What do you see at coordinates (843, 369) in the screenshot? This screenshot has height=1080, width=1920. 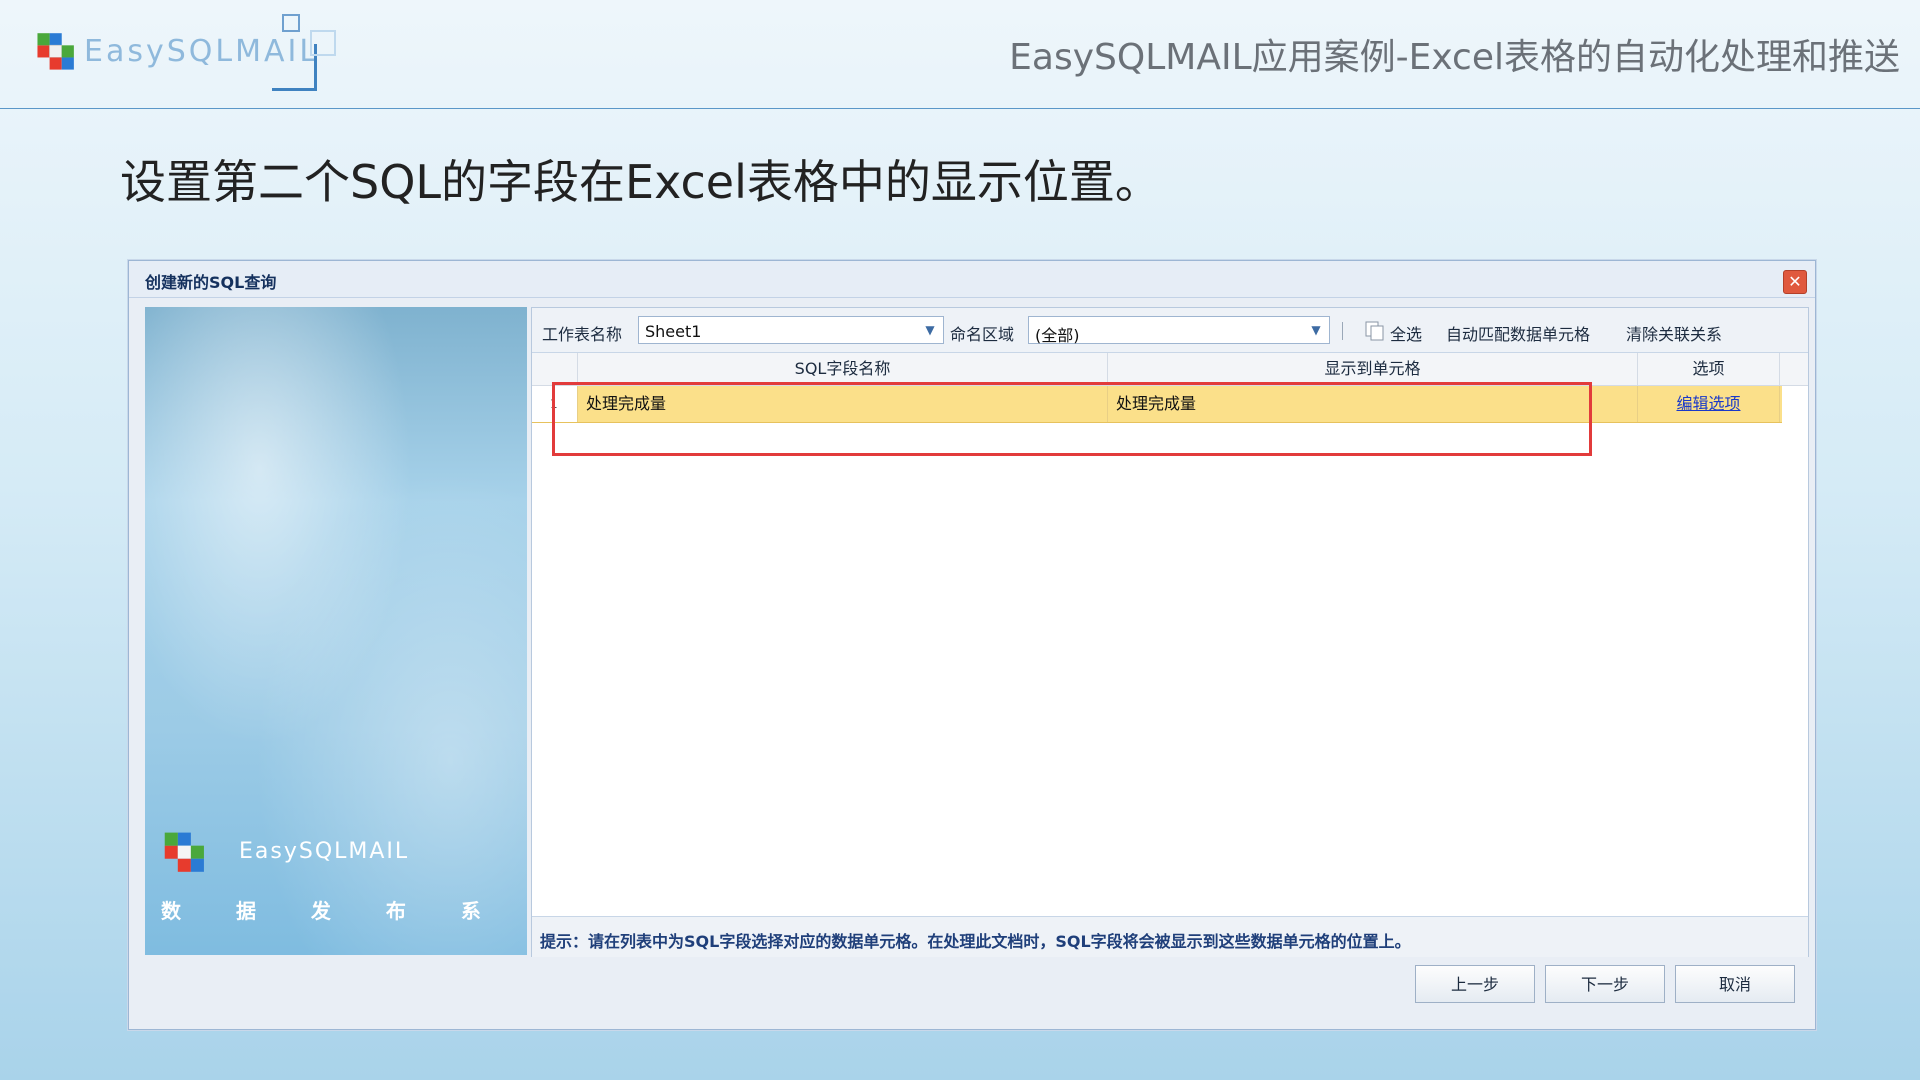 I see `grid-header-sql-field: SQL字段名称` at bounding box center [843, 369].